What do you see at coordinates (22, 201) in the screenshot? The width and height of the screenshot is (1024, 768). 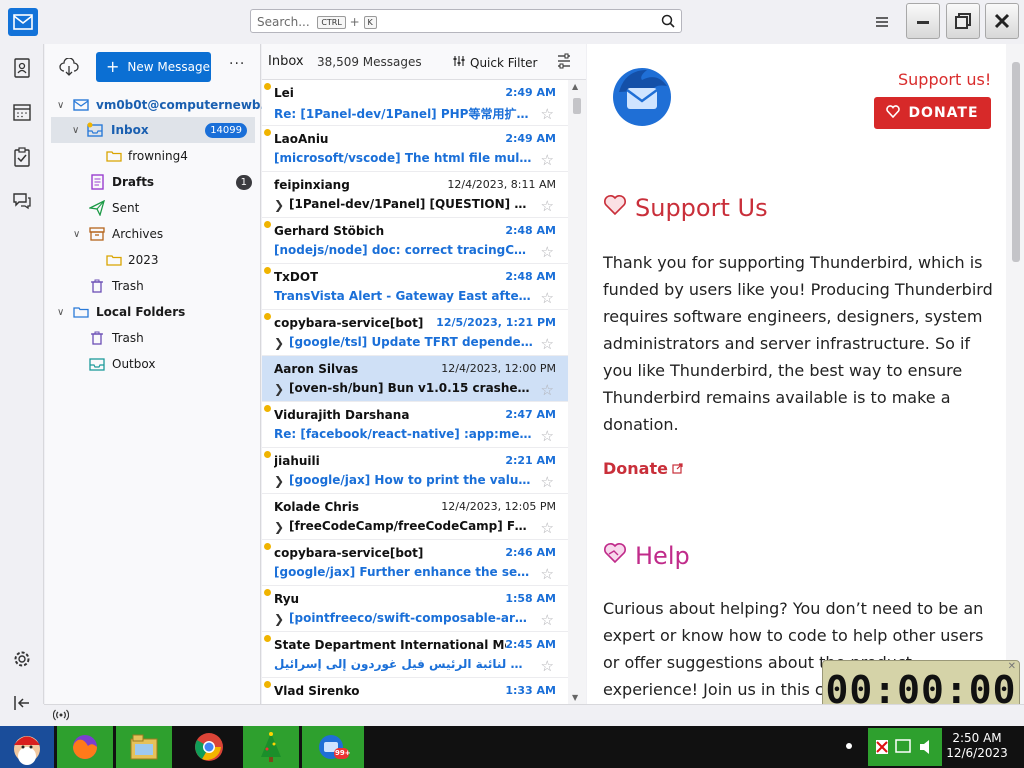 I see `chat-icon` at bounding box center [22, 201].